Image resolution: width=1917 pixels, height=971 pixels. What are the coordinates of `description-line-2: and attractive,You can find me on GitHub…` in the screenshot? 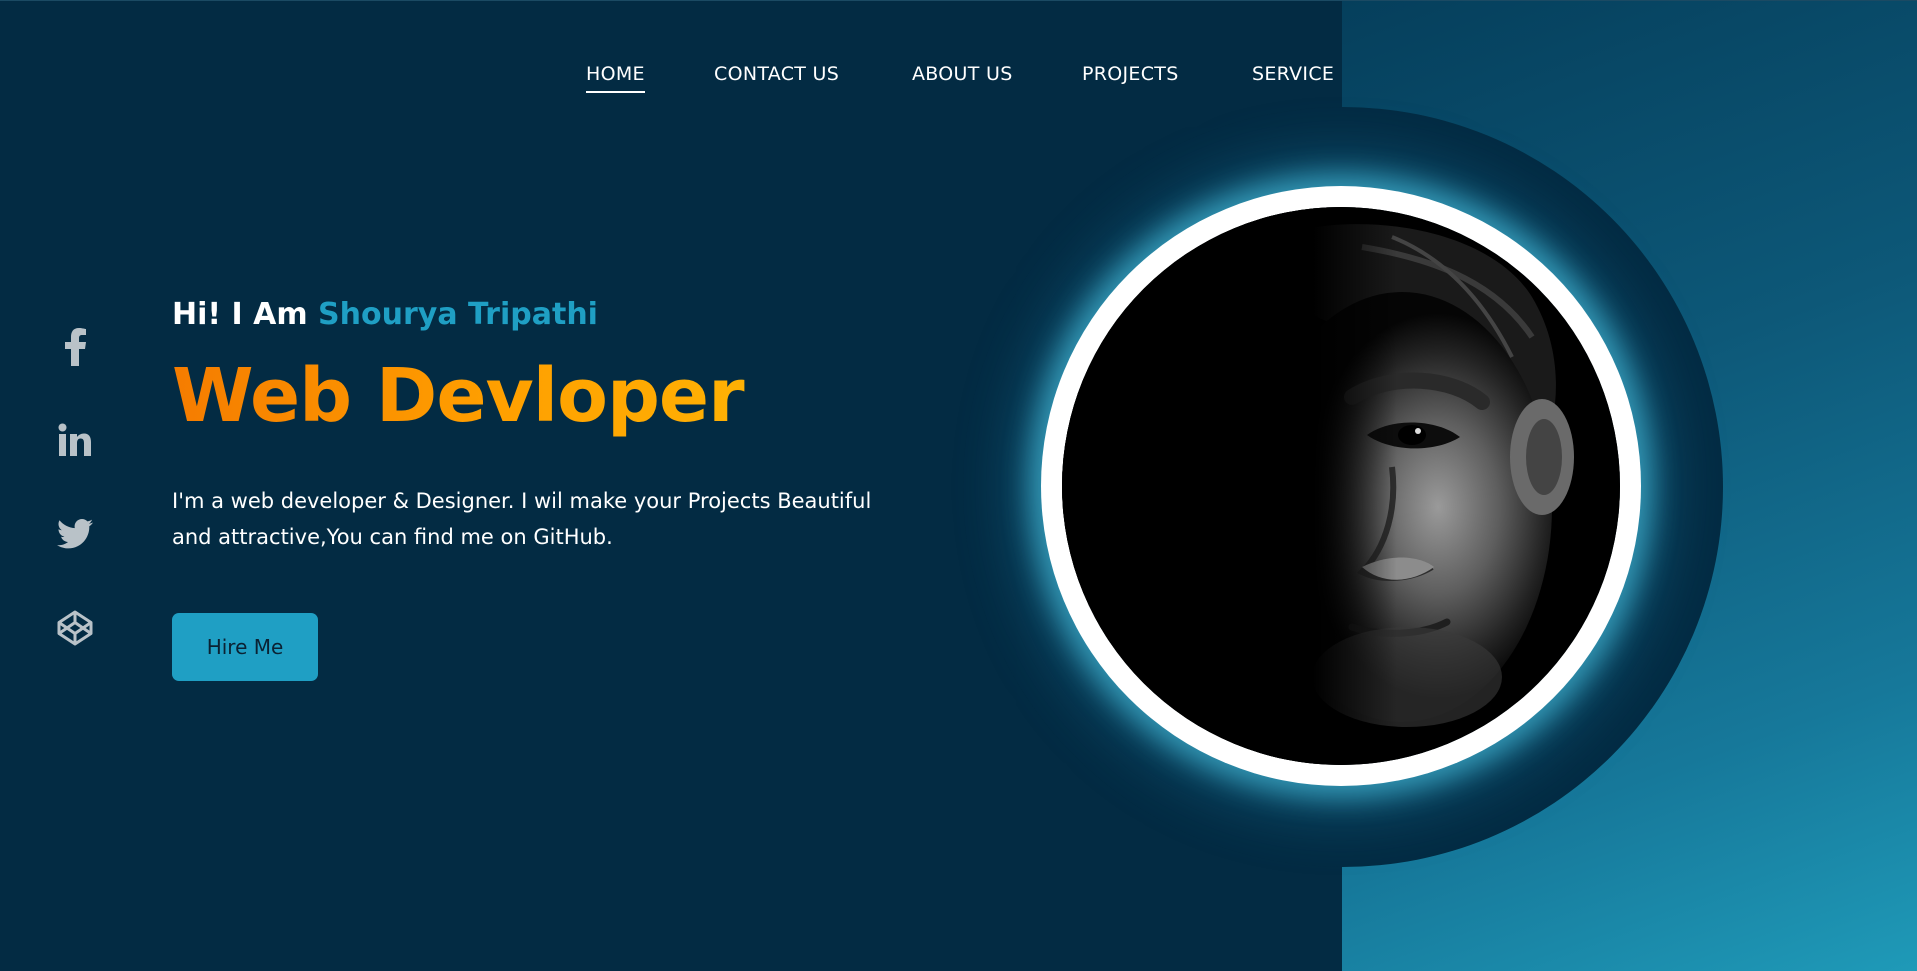 It's located at (392, 537).